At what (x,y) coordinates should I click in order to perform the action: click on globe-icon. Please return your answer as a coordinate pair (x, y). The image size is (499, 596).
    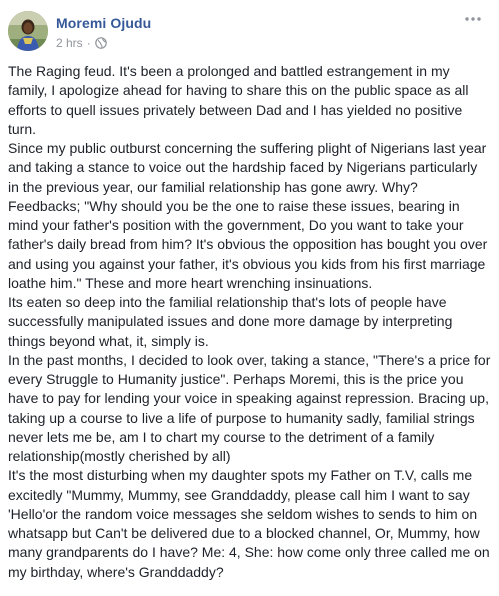
    Looking at the image, I should click on (100, 43).